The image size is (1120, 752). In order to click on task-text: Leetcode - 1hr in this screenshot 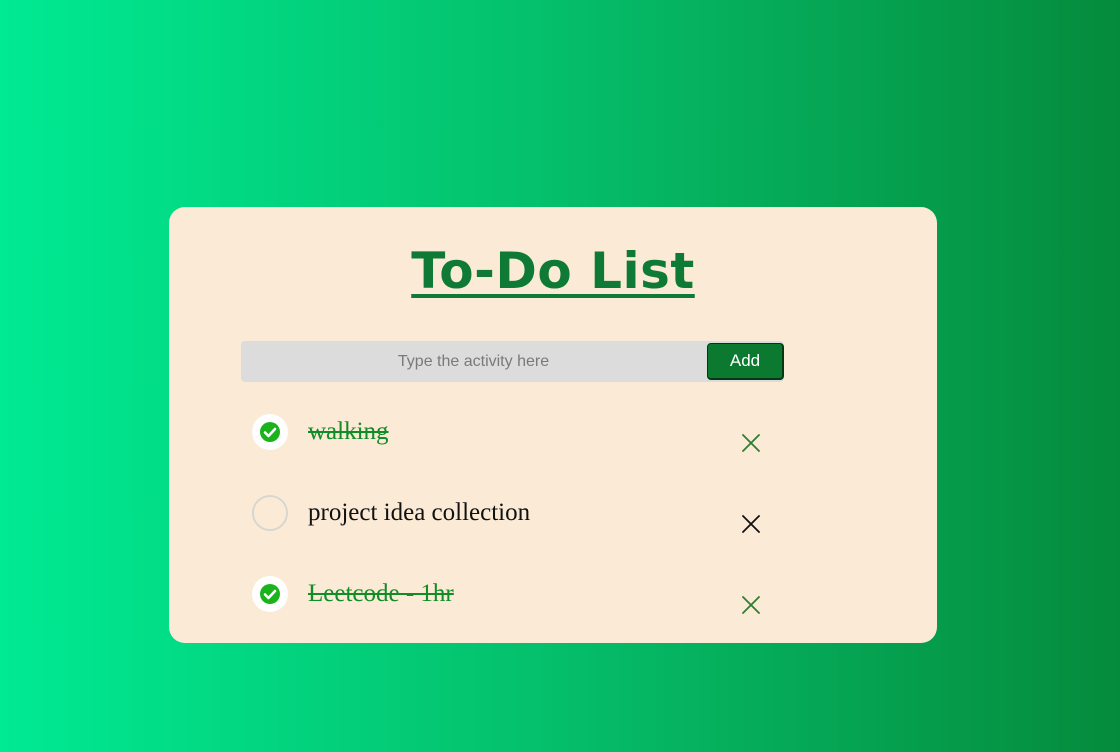, I will do `click(381, 593)`.